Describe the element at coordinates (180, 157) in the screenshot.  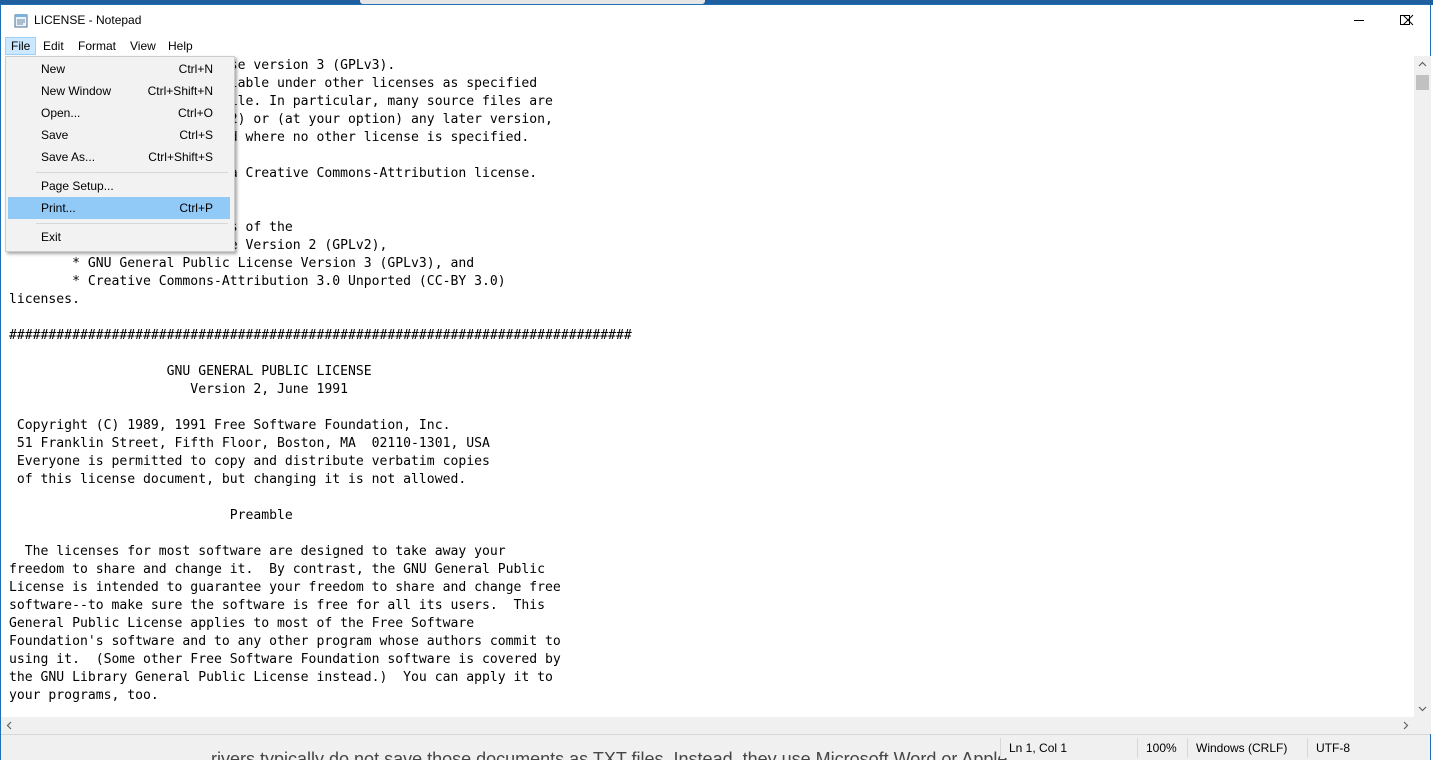
I see `menu-item-shortcut: Ctrl+Shift+S` at that location.